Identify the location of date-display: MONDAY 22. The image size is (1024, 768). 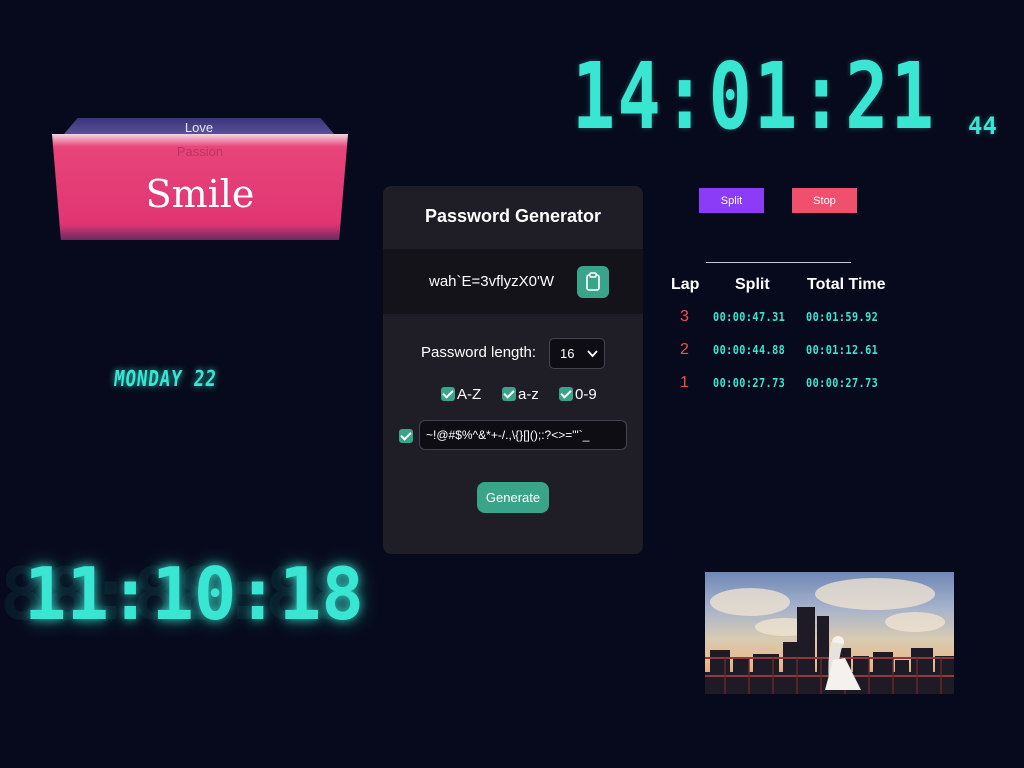
(165, 379).